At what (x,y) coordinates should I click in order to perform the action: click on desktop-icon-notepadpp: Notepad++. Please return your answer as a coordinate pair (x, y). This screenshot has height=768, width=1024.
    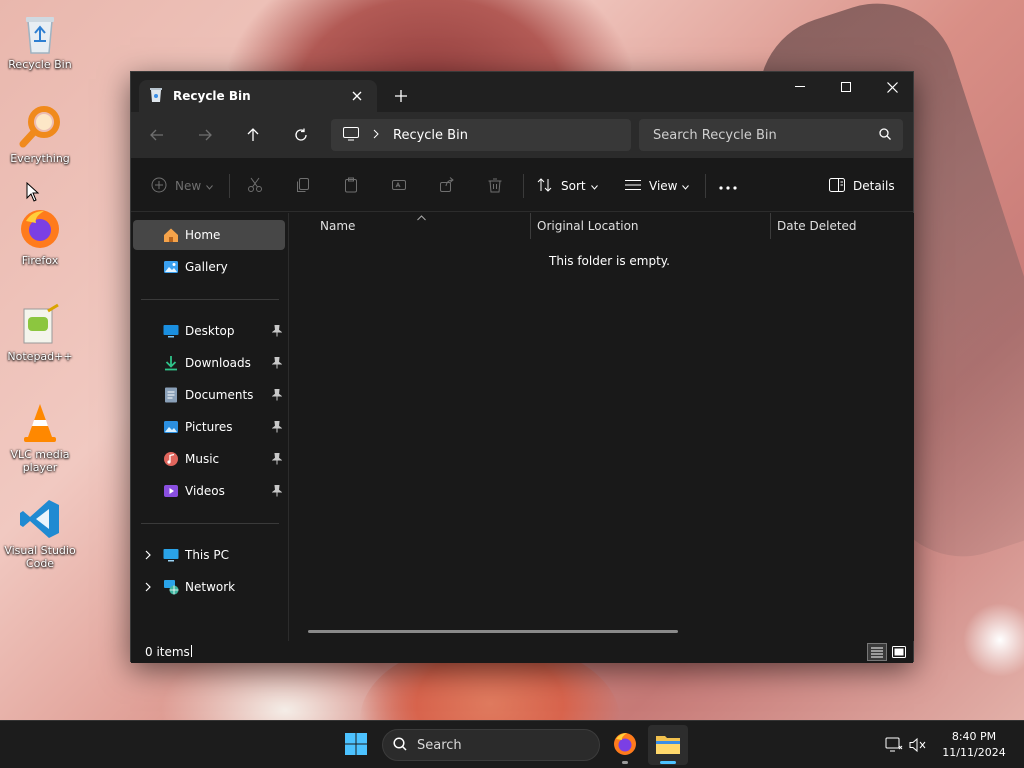
    Looking at the image, I should click on (40, 332).